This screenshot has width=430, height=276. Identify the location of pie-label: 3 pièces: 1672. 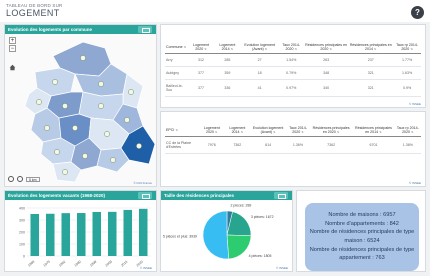
(262, 217).